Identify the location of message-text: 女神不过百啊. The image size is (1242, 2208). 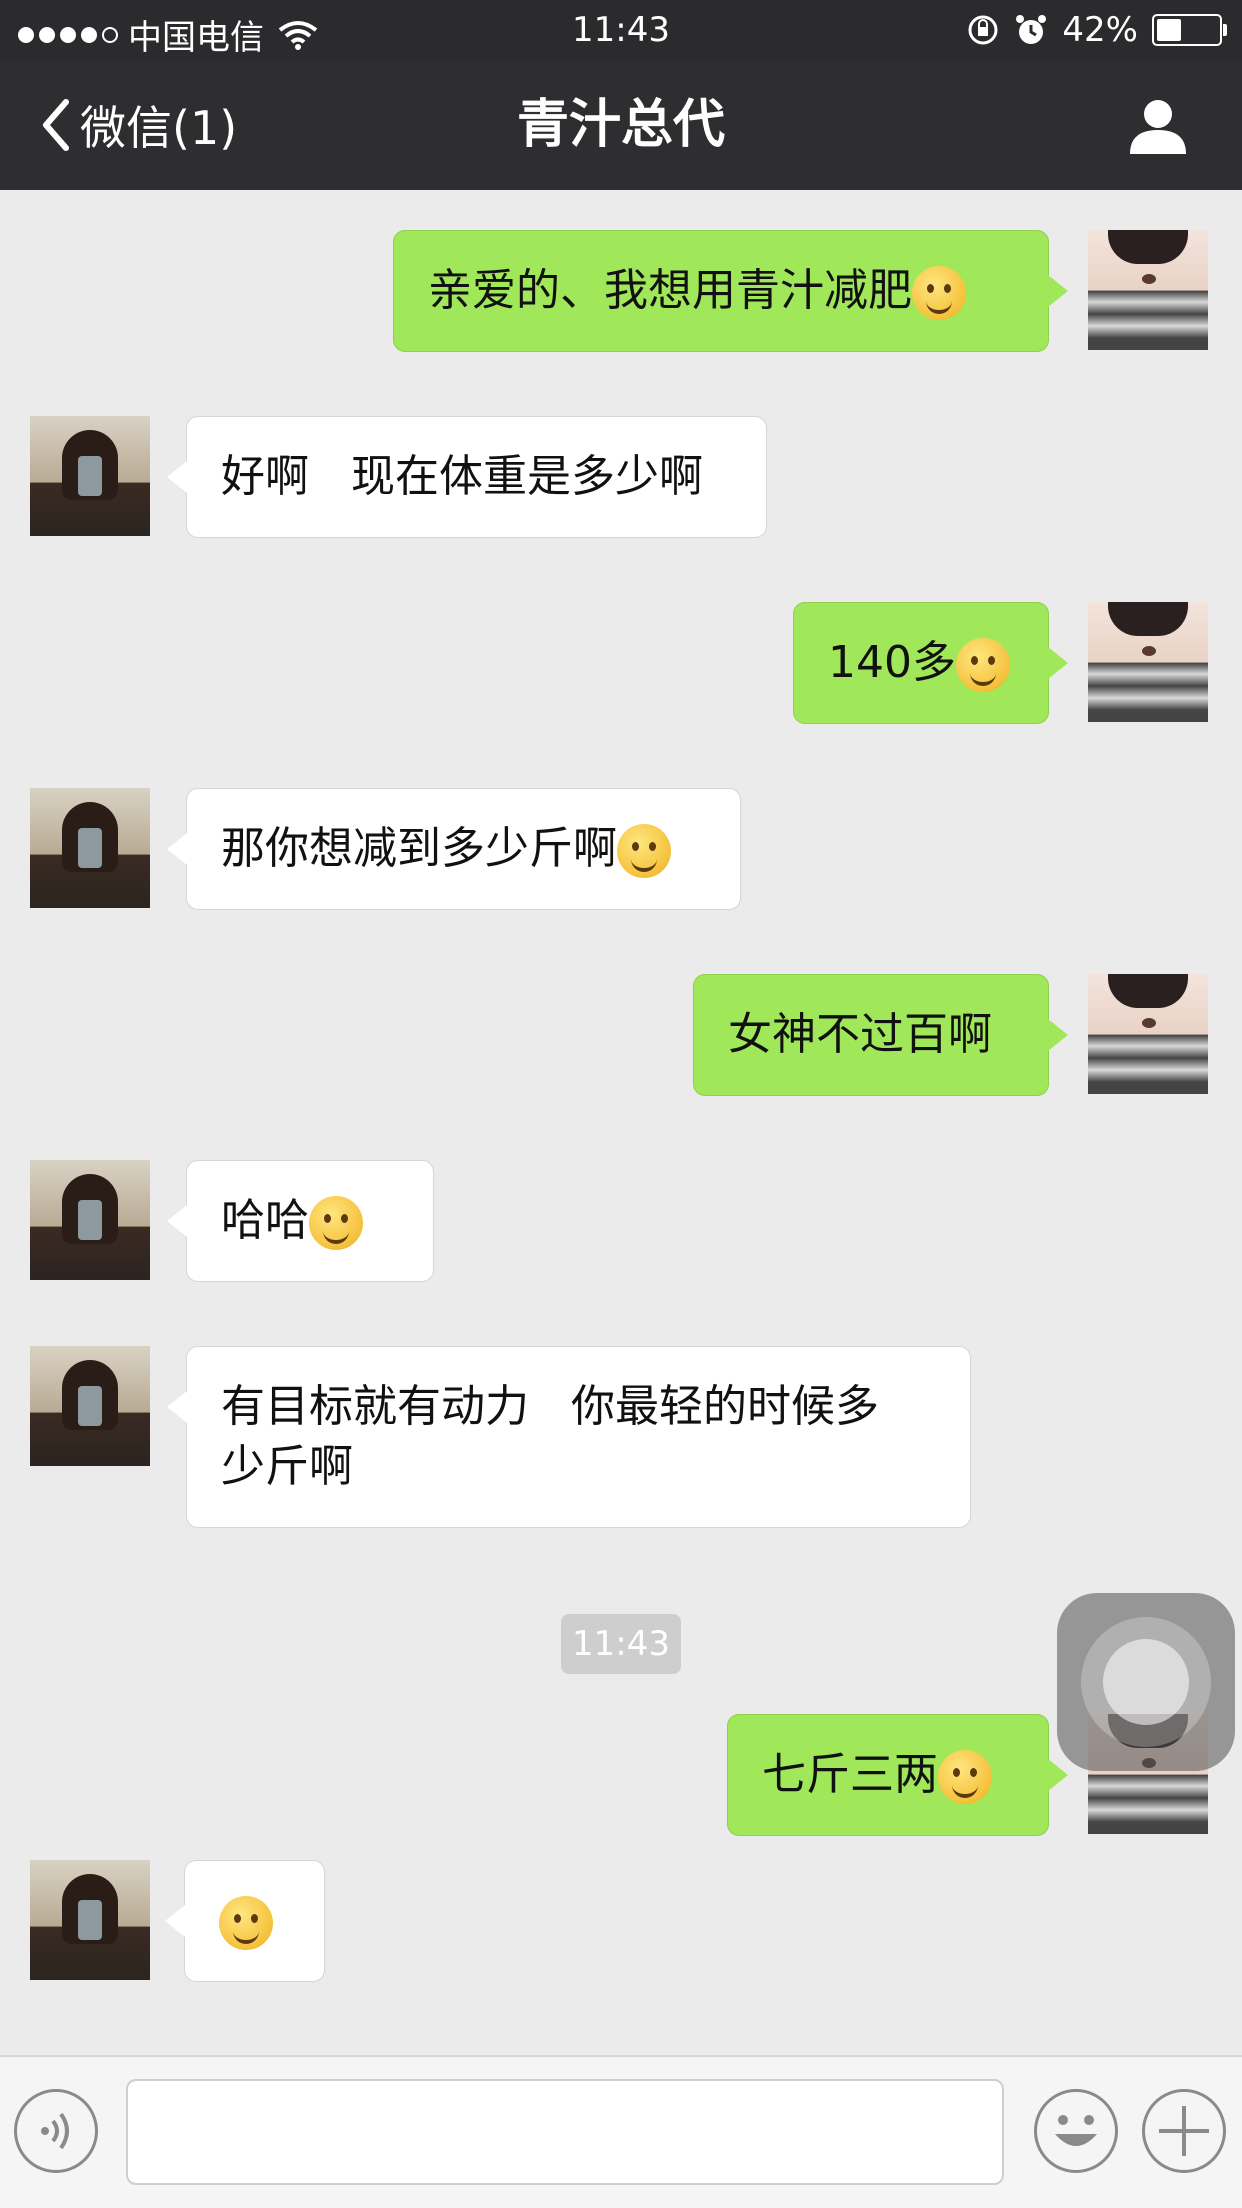
(860, 1034).